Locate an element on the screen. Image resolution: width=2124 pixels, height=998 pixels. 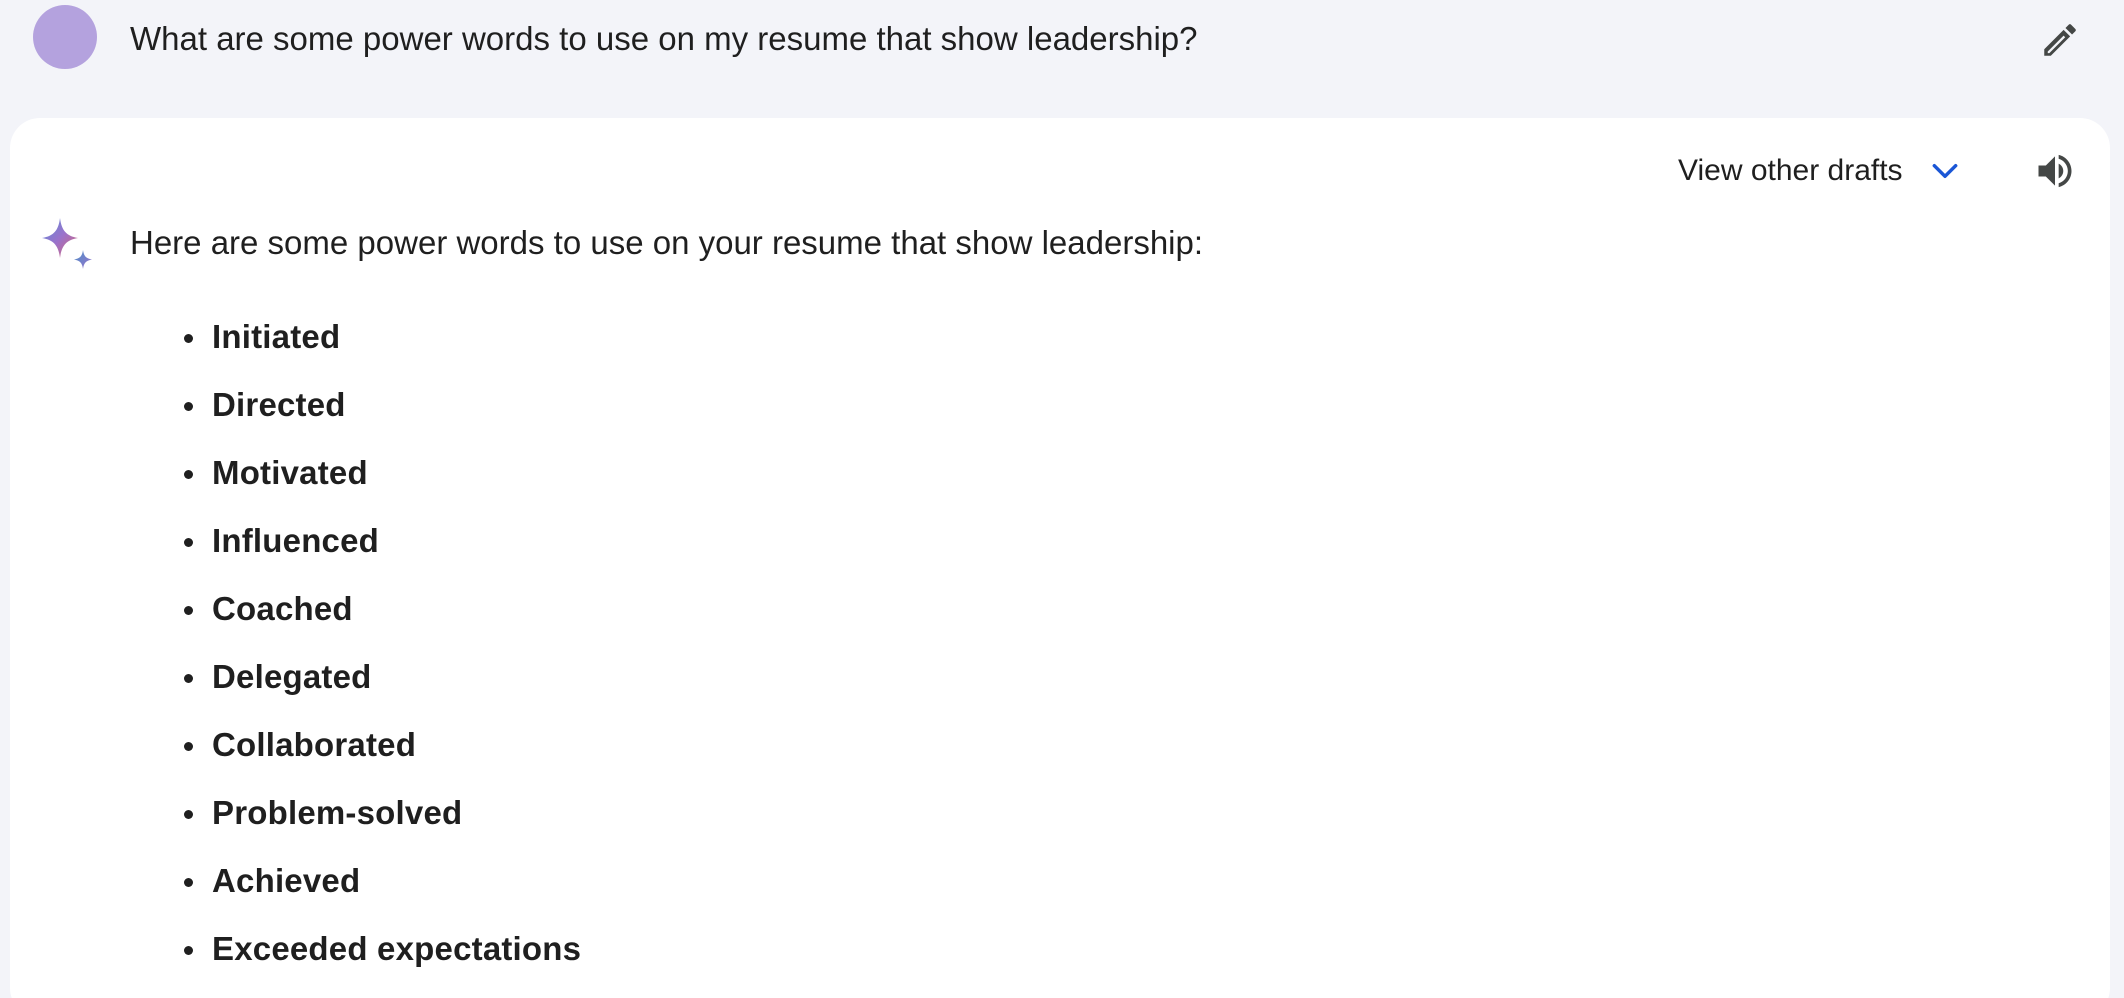
list-item-text: Exceeded expectations is located at coordinates (397, 948).